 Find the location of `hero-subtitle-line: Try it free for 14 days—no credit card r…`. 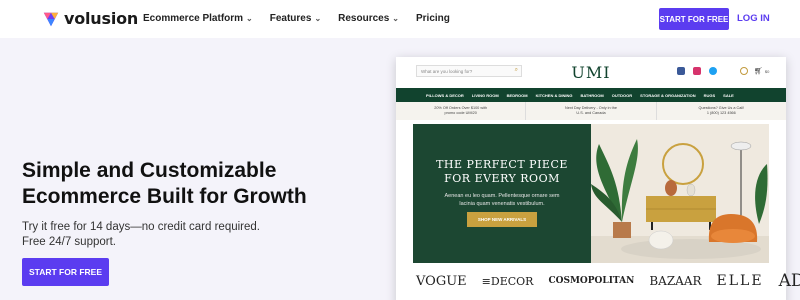

hero-subtitle-line: Try it free for 14 days—no credit card r… is located at coordinates (141, 227).